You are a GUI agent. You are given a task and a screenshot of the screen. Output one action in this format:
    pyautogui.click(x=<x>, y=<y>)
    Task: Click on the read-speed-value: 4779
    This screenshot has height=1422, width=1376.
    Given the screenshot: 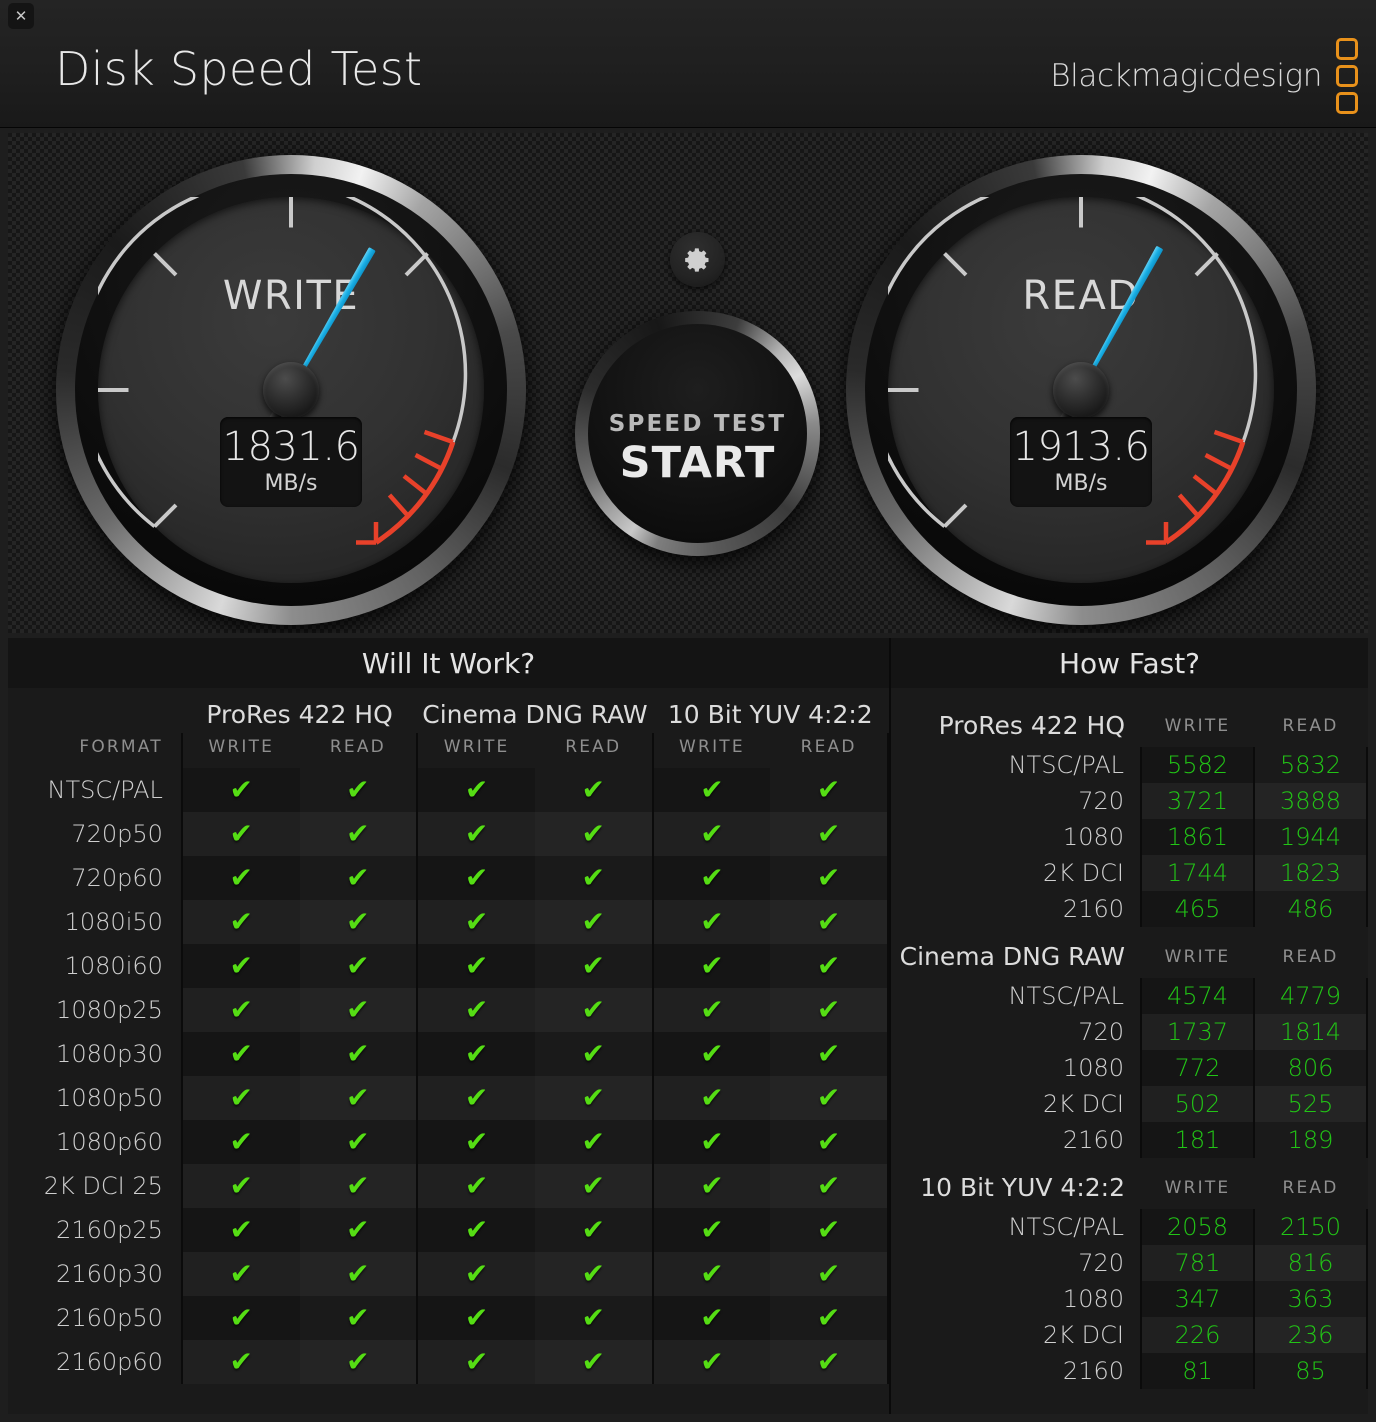 What is the action you would take?
    pyautogui.click(x=1310, y=996)
    